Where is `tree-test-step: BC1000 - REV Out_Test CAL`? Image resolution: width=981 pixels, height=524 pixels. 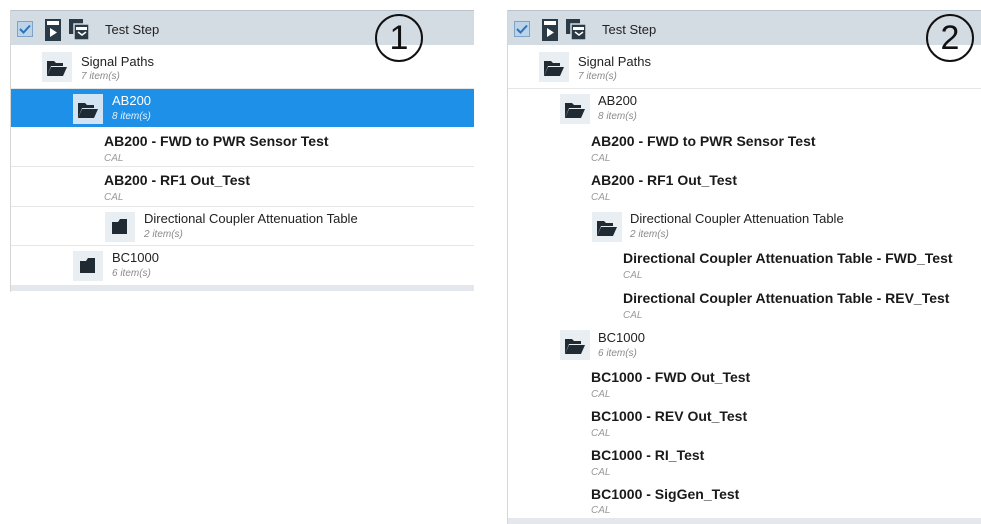 tree-test-step: BC1000 - REV Out_Test CAL is located at coordinates (744, 423).